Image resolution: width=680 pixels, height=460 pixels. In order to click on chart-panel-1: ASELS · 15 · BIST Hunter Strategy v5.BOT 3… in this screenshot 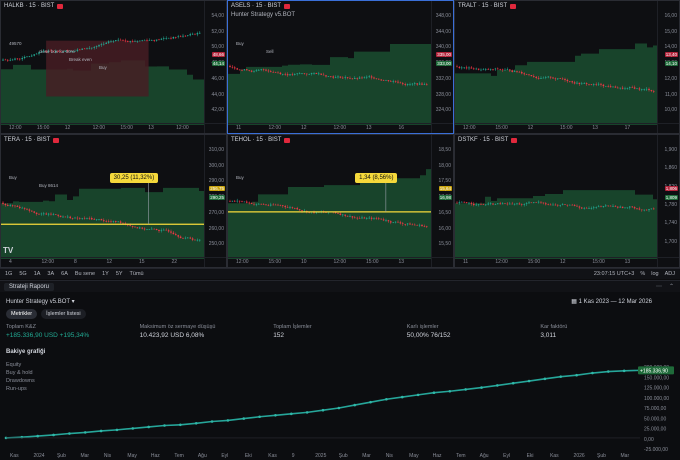, I will do `click(340, 67)`.